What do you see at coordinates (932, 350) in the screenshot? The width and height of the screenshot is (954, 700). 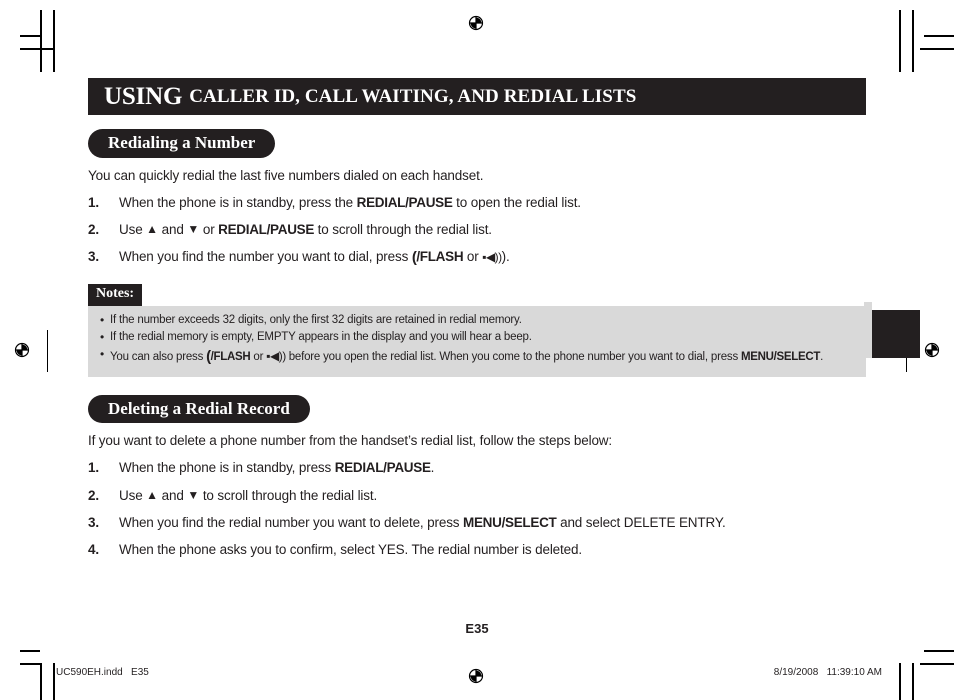 I see `registration-mark-right-icon` at bounding box center [932, 350].